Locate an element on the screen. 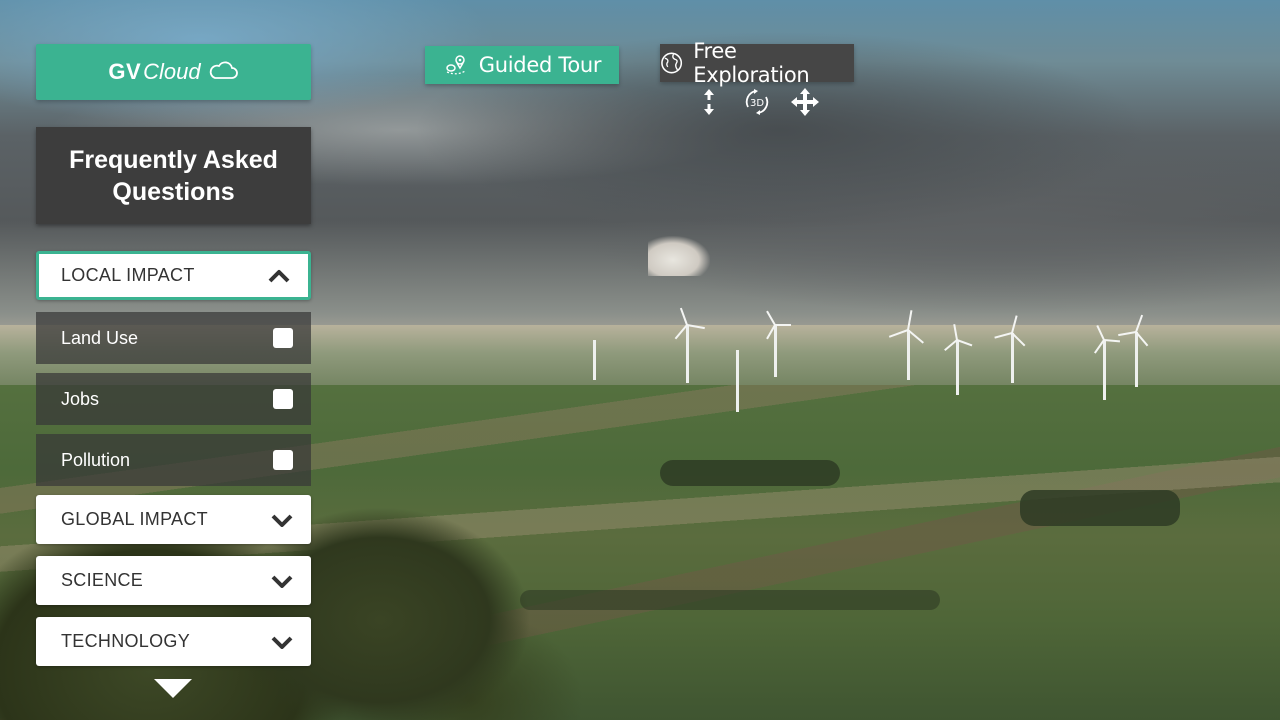  pollution-checkbox is located at coordinates (283, 460).